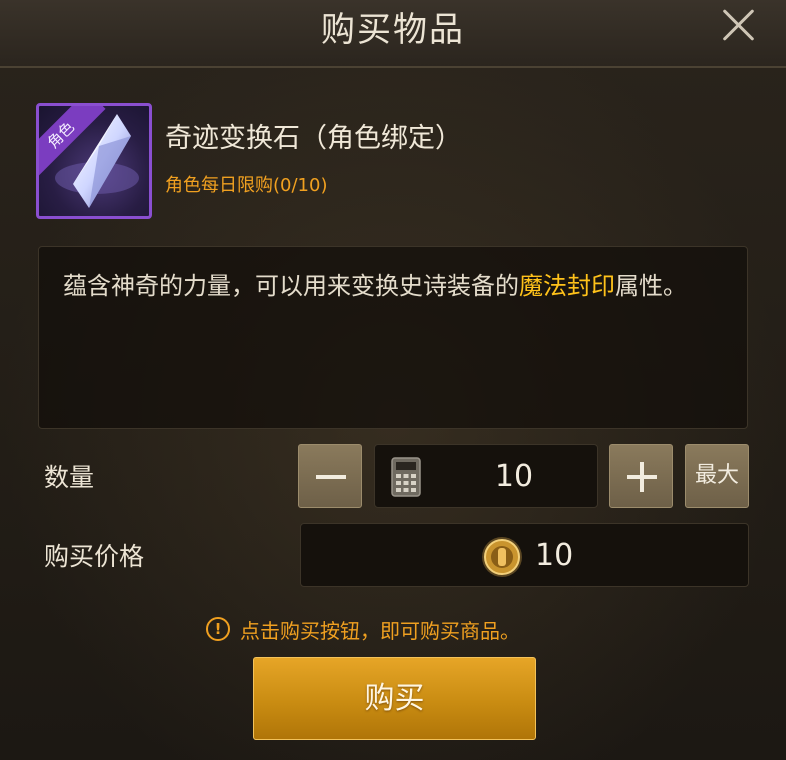 The height and width of the screenshot is (760, 786). What do you see at coordinates (246, 185) in the screenshot?
I see `purchase-limit: 角色每日限购(0/10)` at bounding box center [246, 185].